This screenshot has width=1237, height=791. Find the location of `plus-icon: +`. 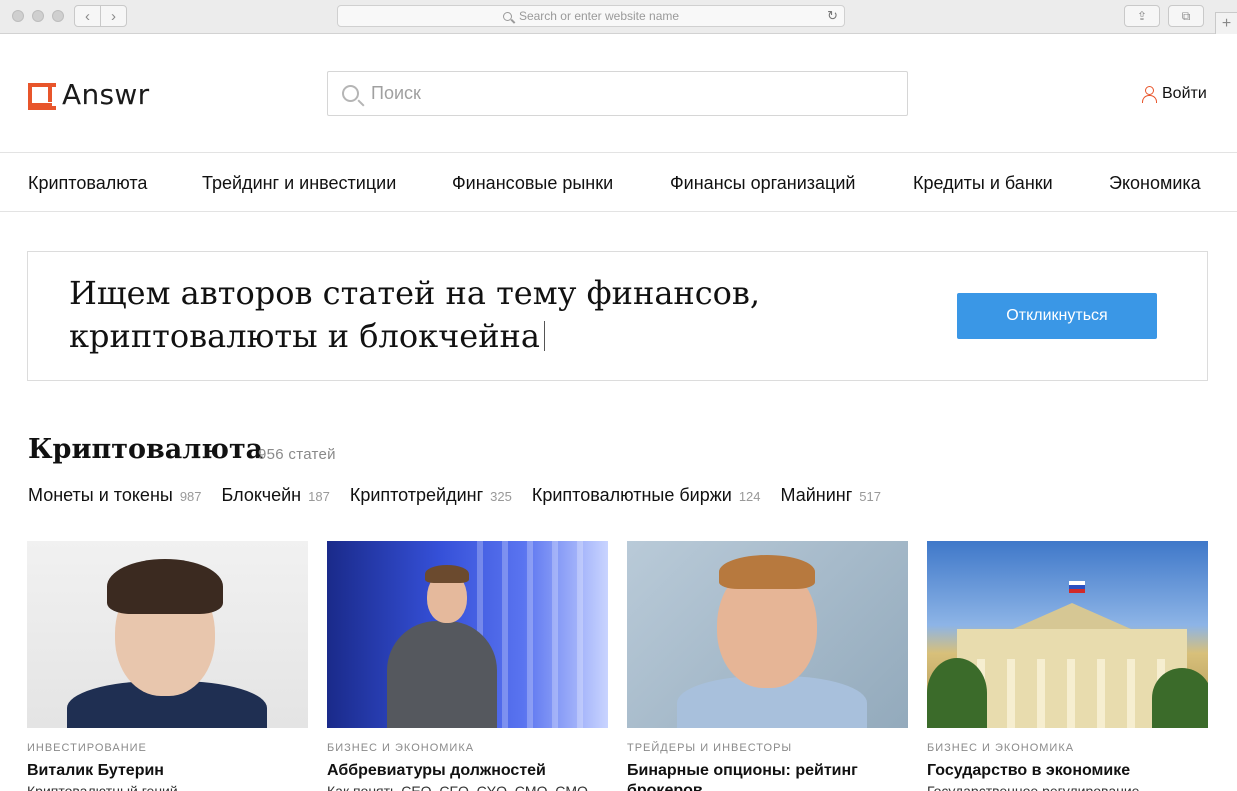

plus-icon: + is located at coordinates (1226, 23).